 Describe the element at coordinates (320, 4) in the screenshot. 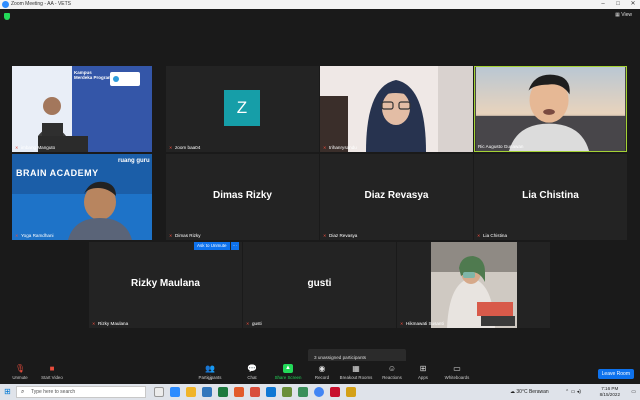

I see `window-titlebar: Zoom Meeting - AA - VETS – □ ✕` at that location.